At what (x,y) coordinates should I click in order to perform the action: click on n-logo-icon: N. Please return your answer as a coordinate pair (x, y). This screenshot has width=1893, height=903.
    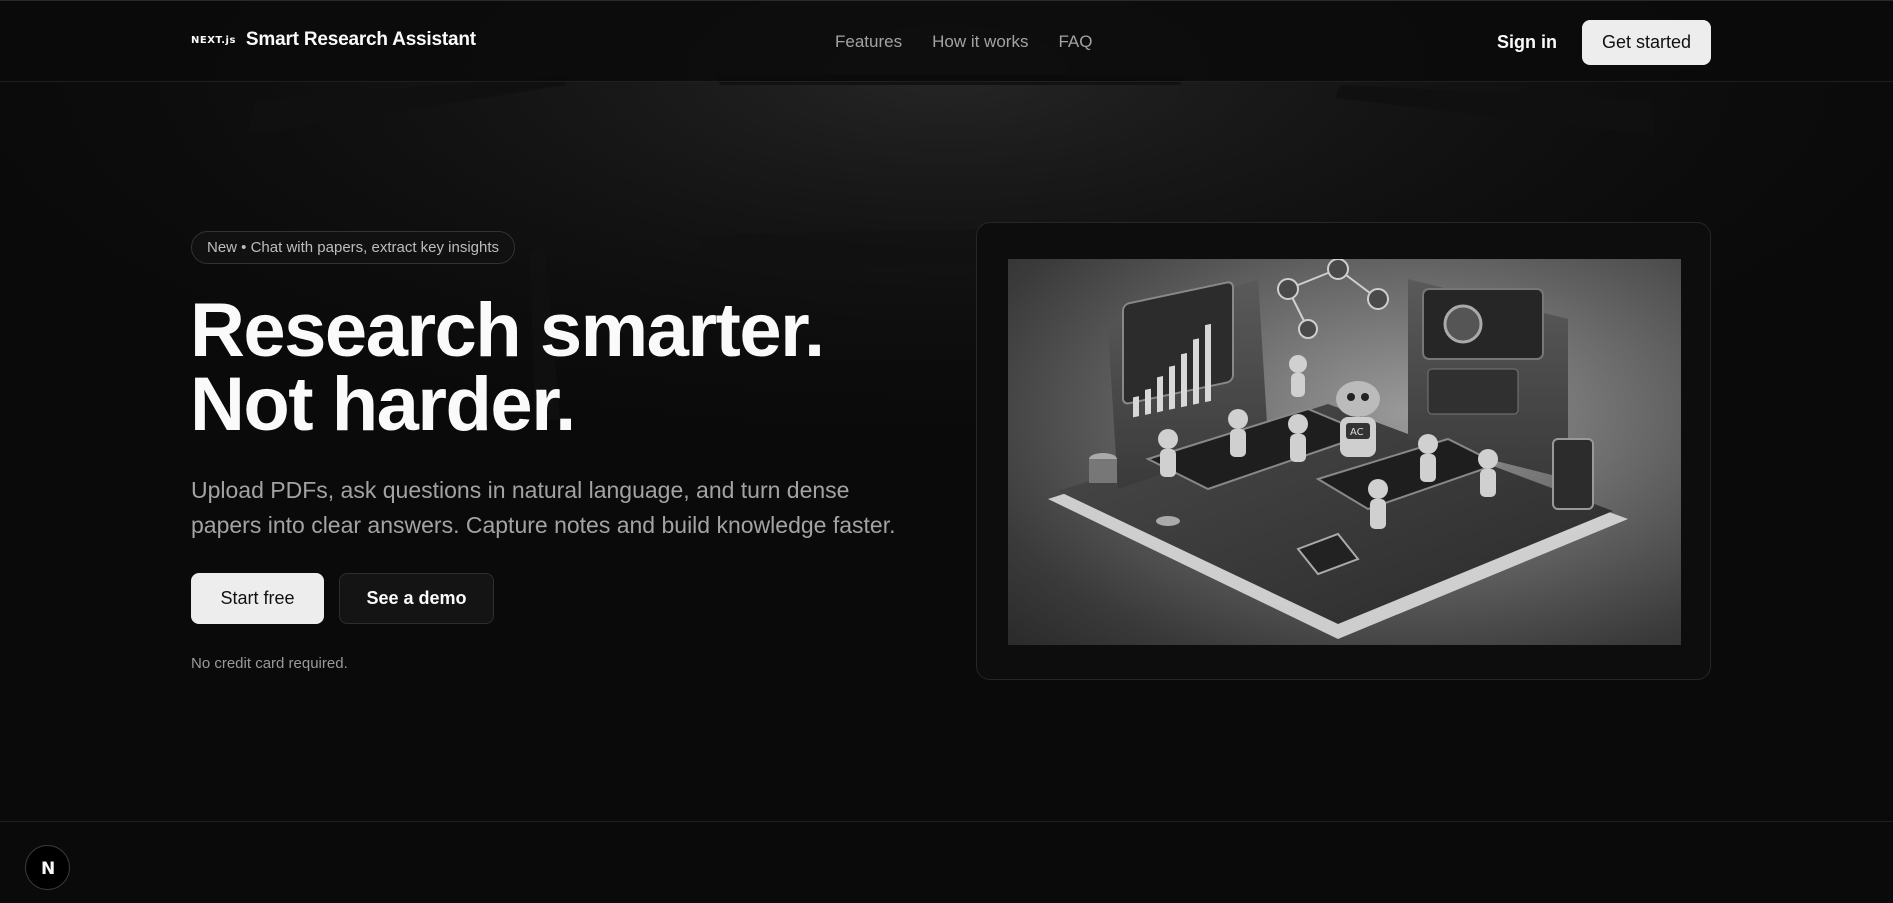
    Looking at the image, I should click on (48, 869).